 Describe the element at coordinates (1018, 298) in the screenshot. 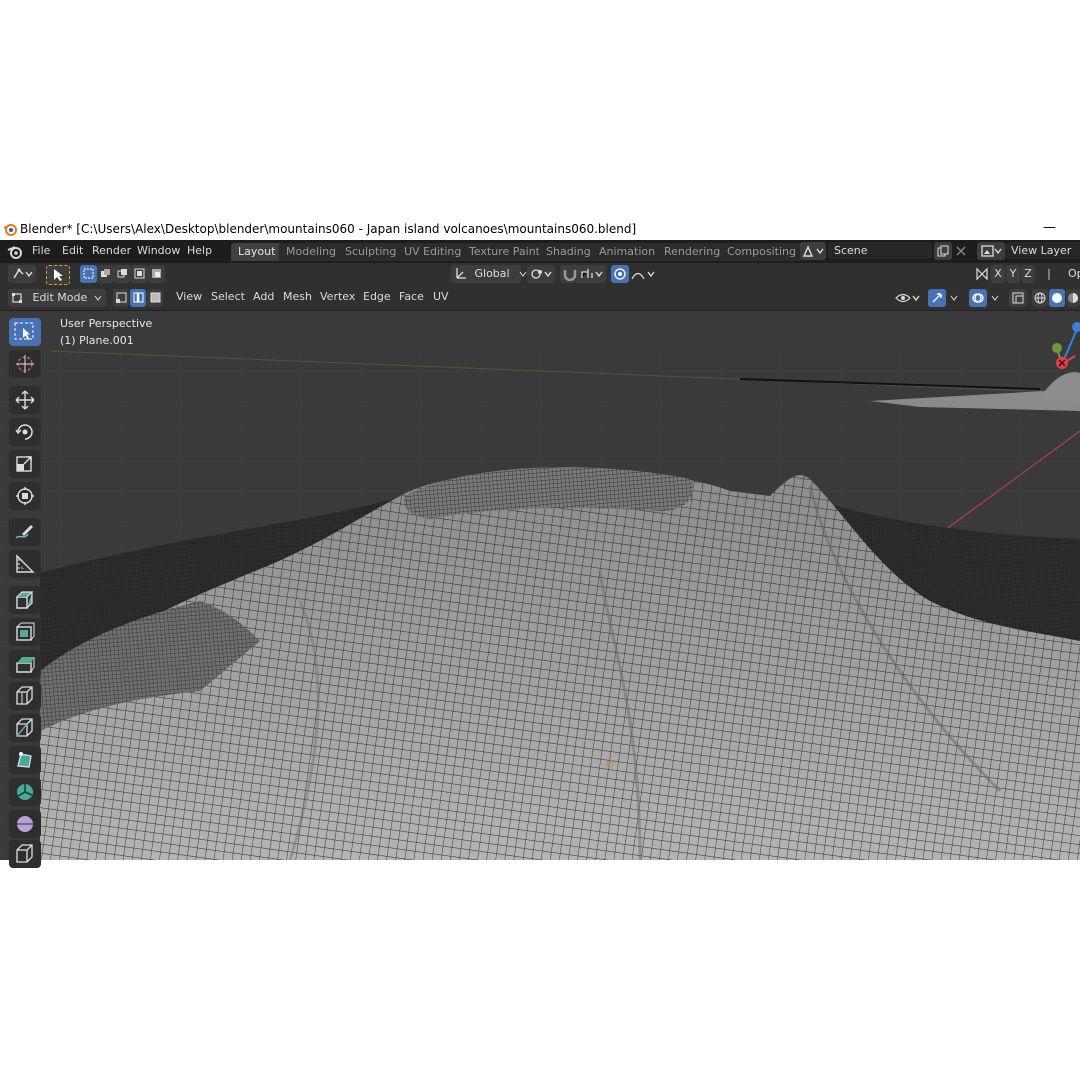

I see `xray-toggle` at that location.